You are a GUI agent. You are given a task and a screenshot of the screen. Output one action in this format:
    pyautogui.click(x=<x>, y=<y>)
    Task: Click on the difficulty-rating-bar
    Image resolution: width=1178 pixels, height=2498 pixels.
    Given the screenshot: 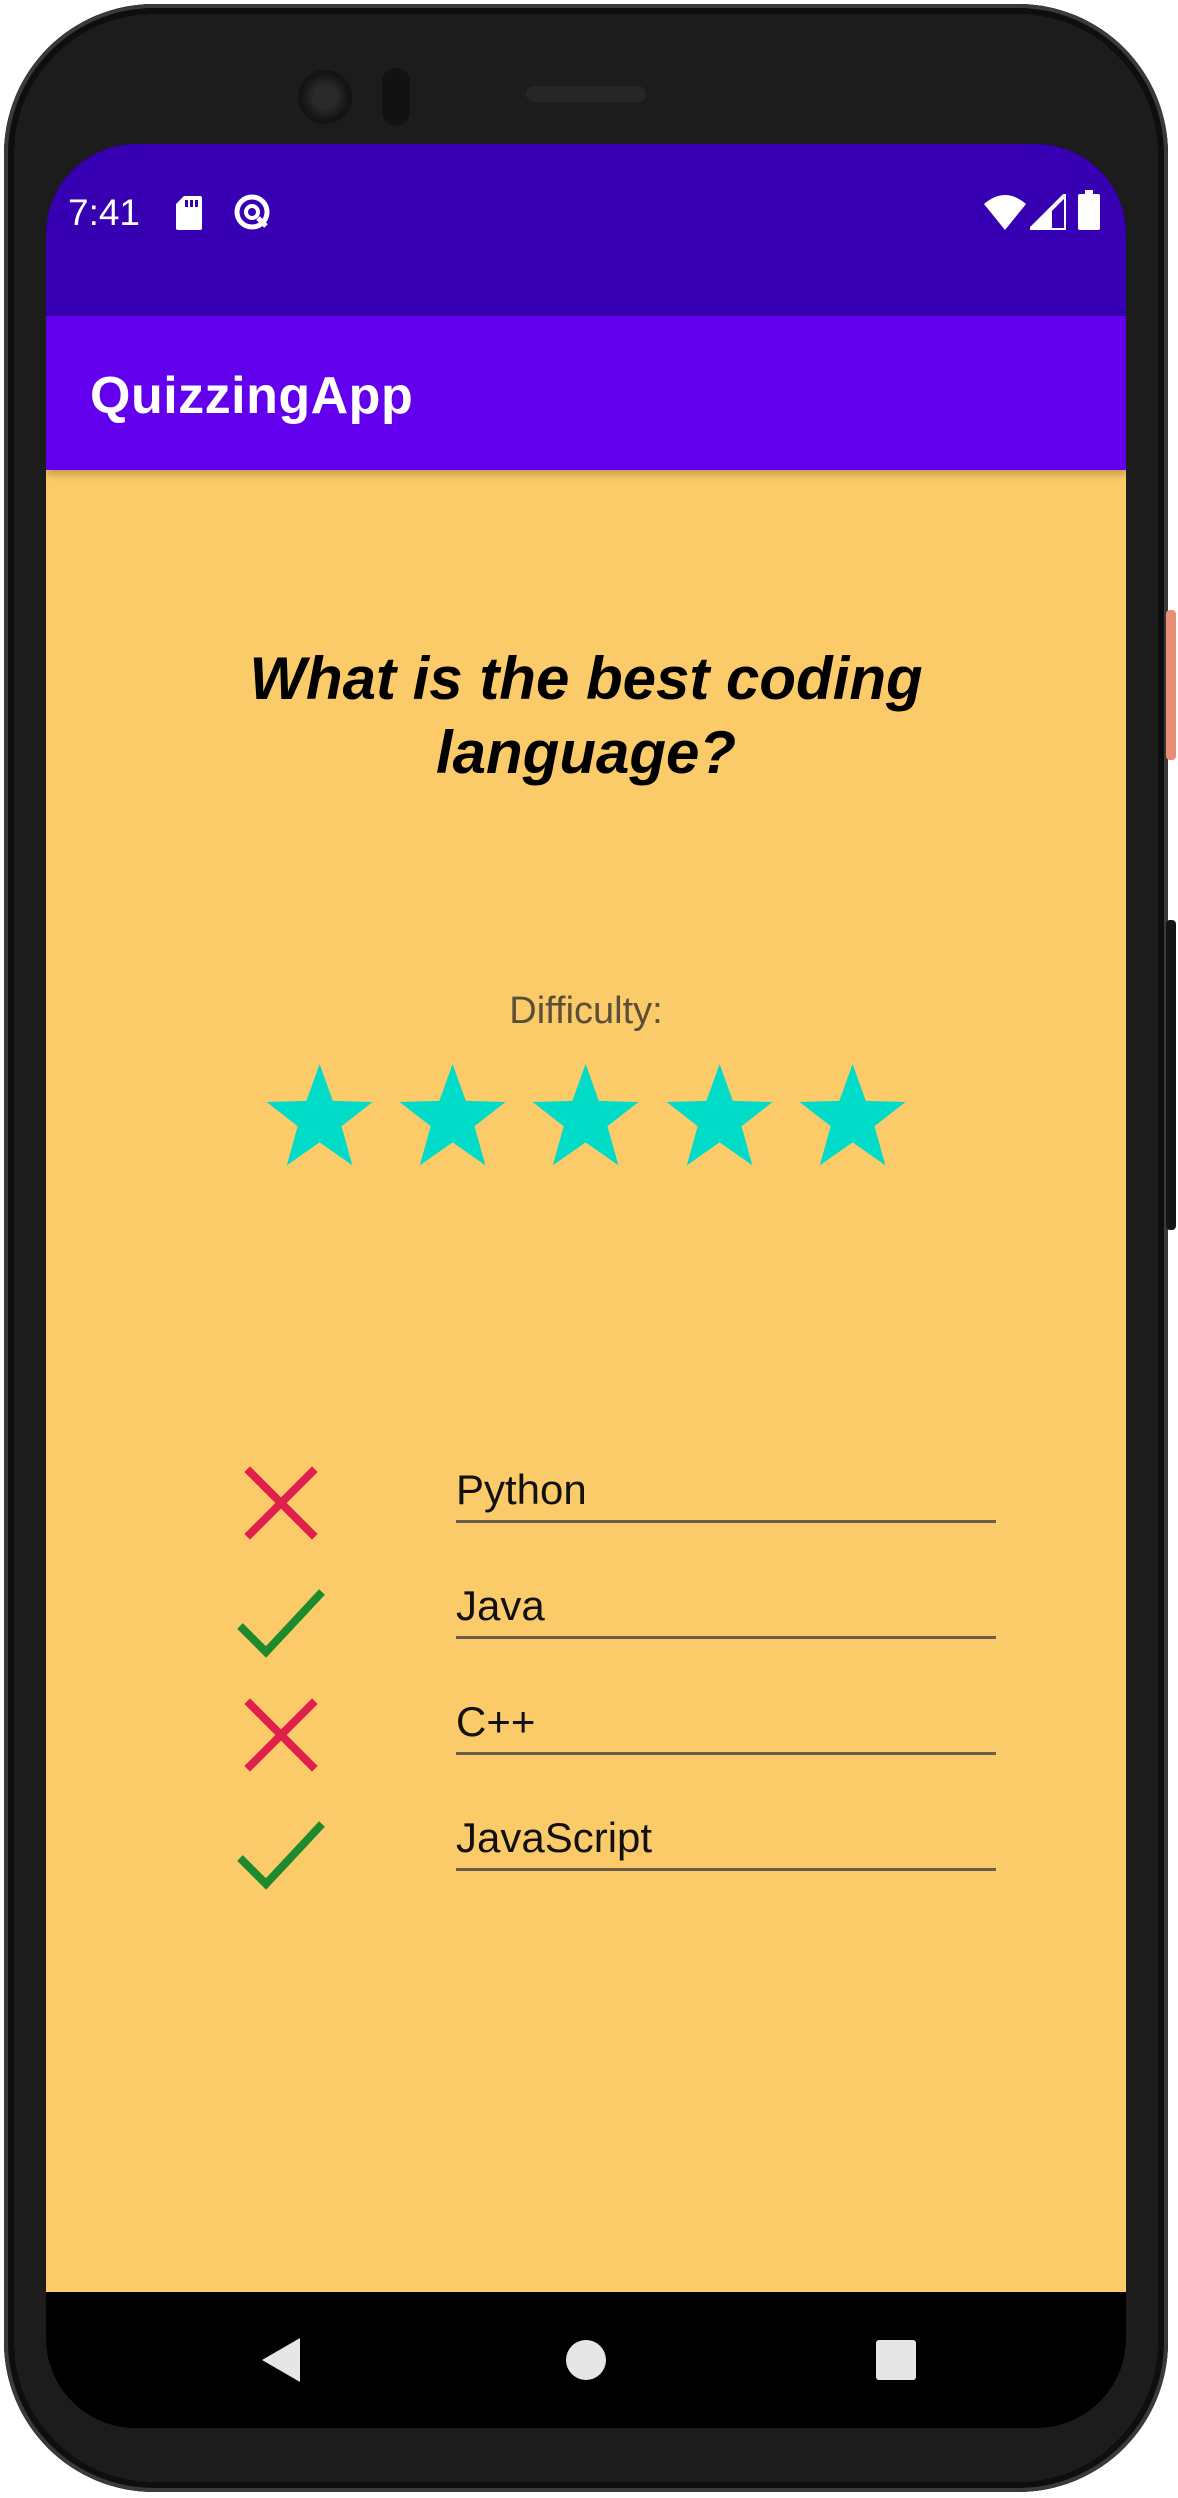 What is the action you would take?
    pyautogui.click(x=586, y=1118)
    